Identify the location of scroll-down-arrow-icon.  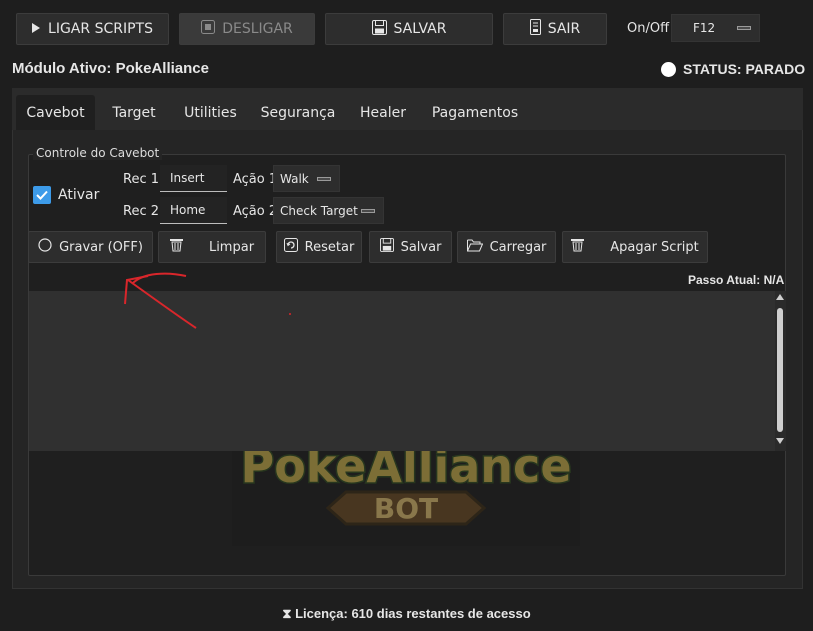
(780, 441).